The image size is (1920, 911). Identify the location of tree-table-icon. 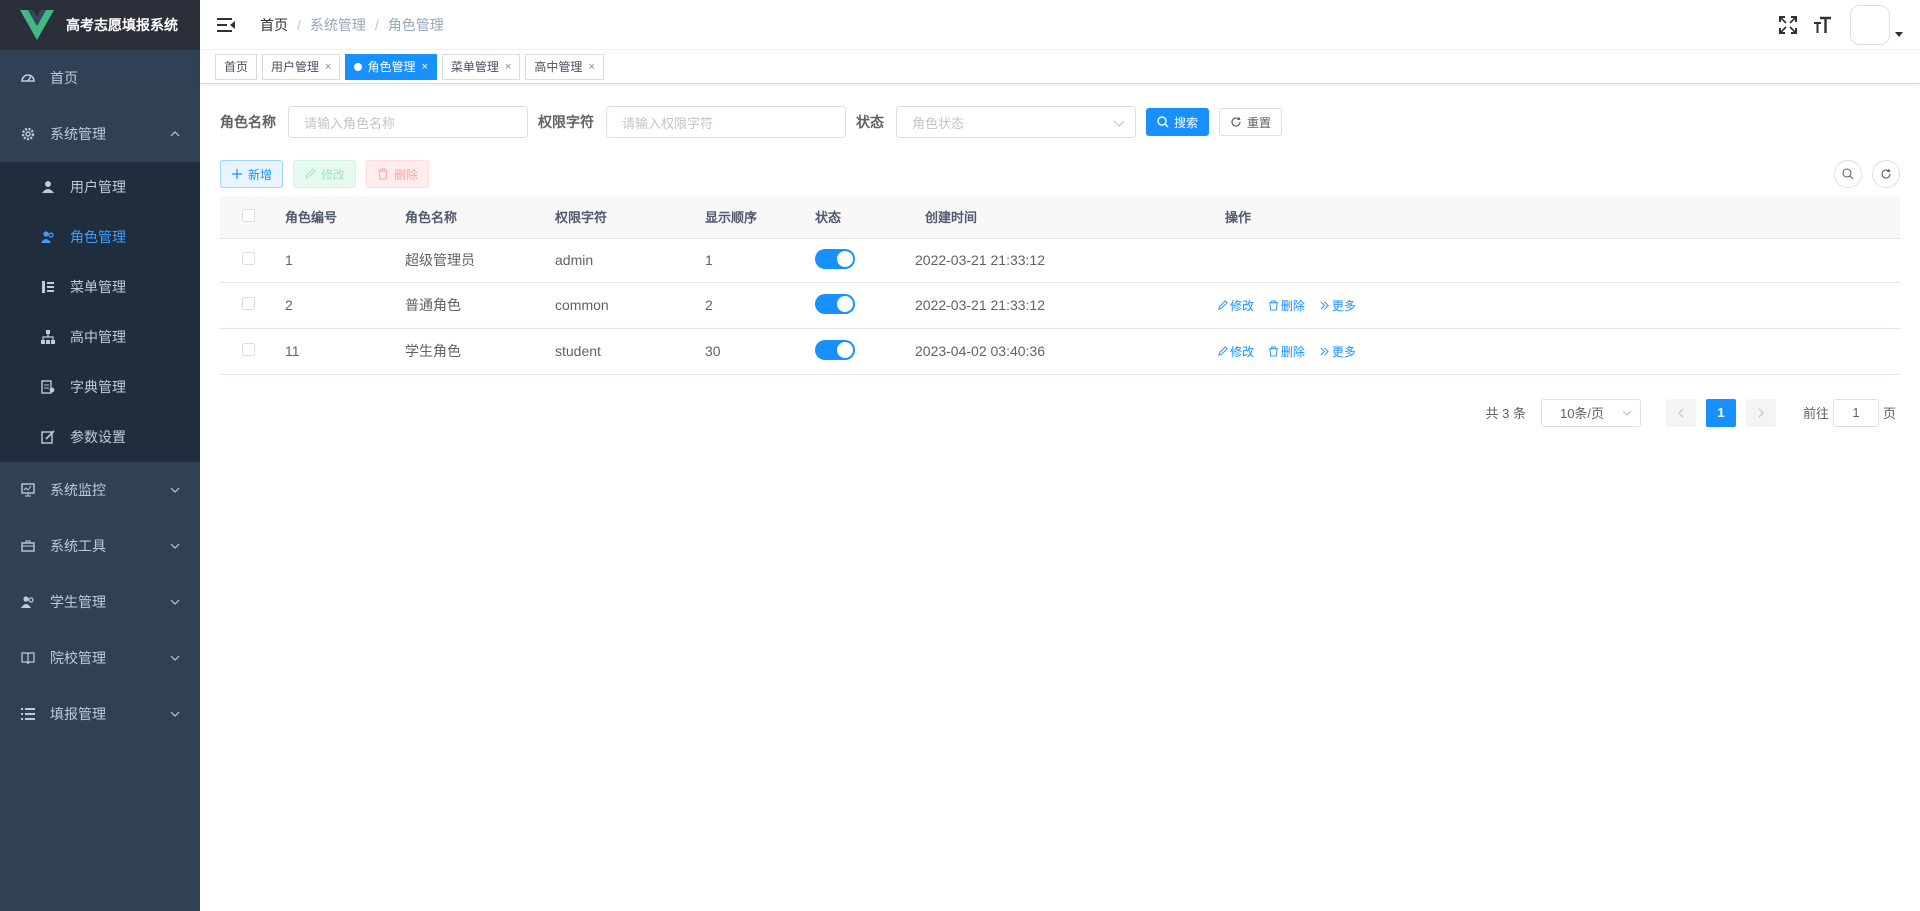
(48, 287).